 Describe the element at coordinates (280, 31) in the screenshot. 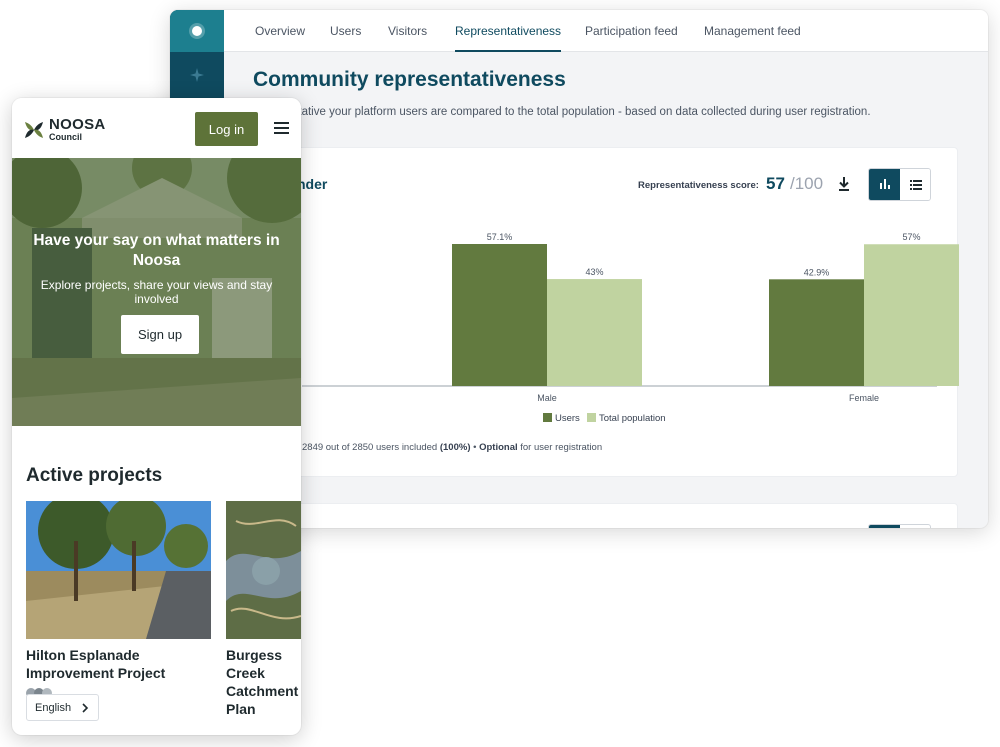

I see `tab-overview: Overview` at that location.